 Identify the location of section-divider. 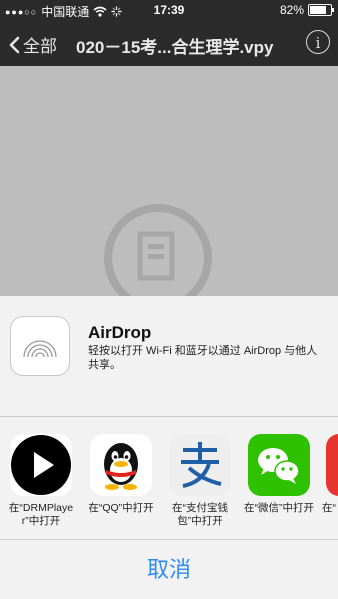
(169, 416).